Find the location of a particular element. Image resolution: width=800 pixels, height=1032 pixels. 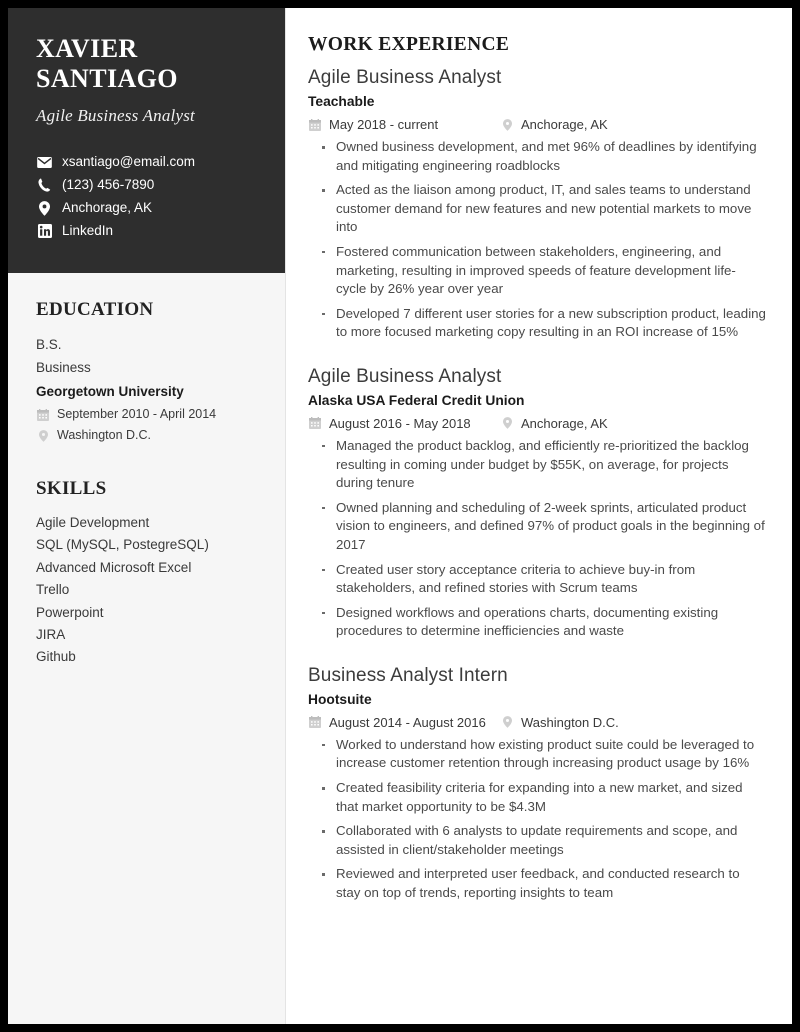

education-dates: September 2010 - April 2014 is located at coordinates (148, 414).